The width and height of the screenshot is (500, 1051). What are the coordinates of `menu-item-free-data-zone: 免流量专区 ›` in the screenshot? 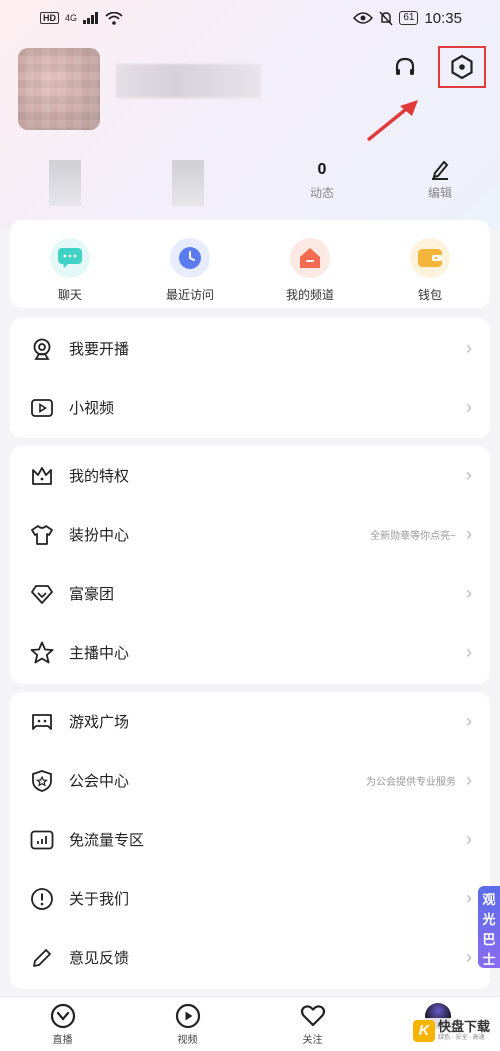 It's located at (250, 839).